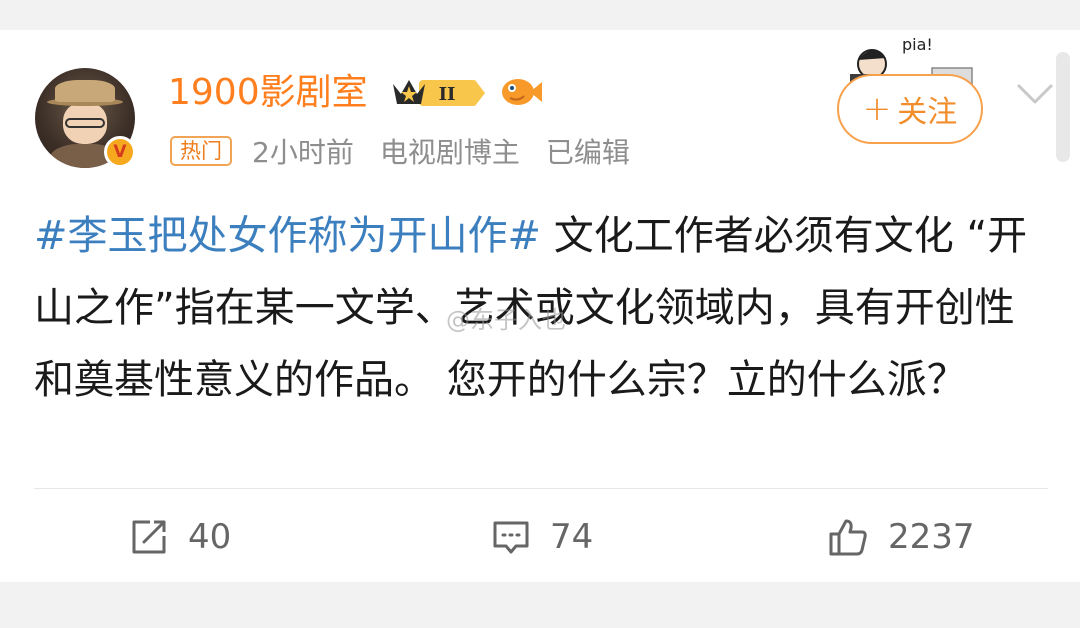 The height and width of the screenshot is (628, 1080). Describe the element at coordinates (85, 123) in the screenshot. I see `avatar-glasses` at that location.